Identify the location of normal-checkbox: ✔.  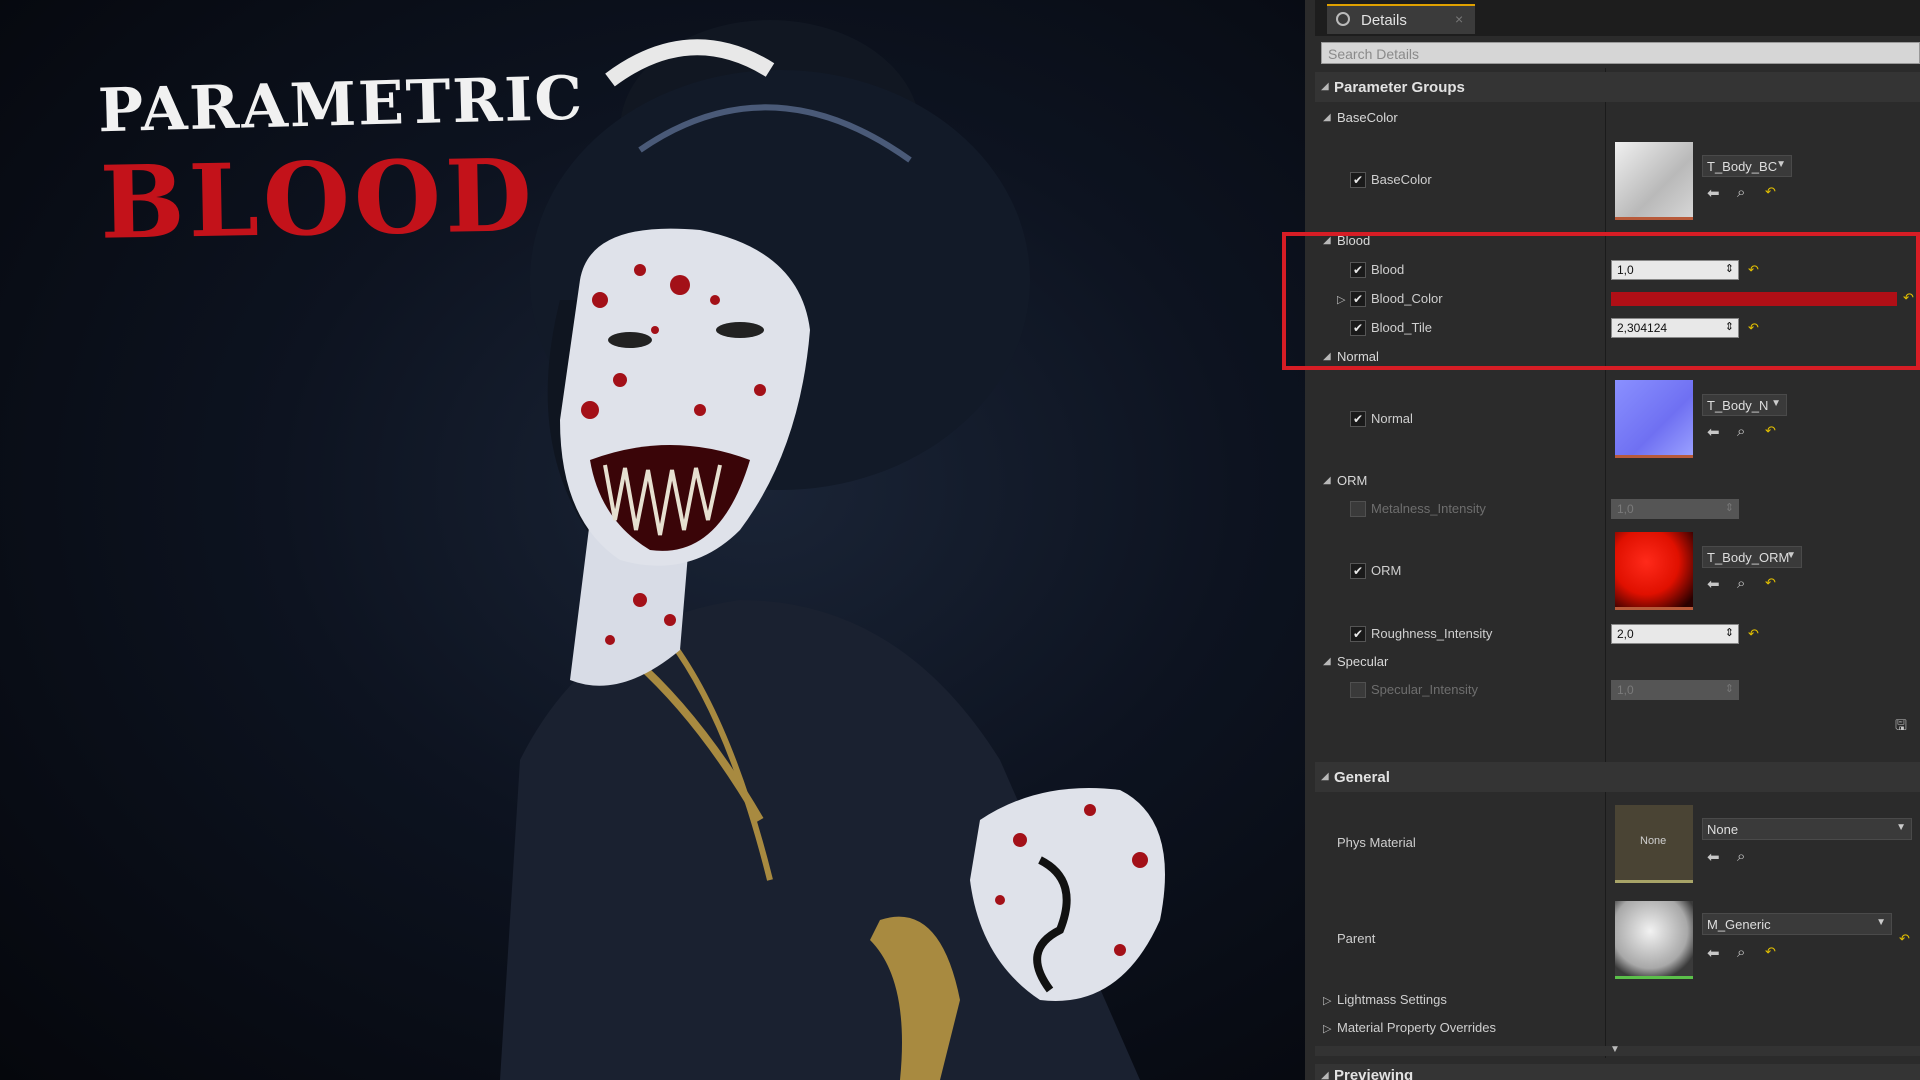
(1358, 419).